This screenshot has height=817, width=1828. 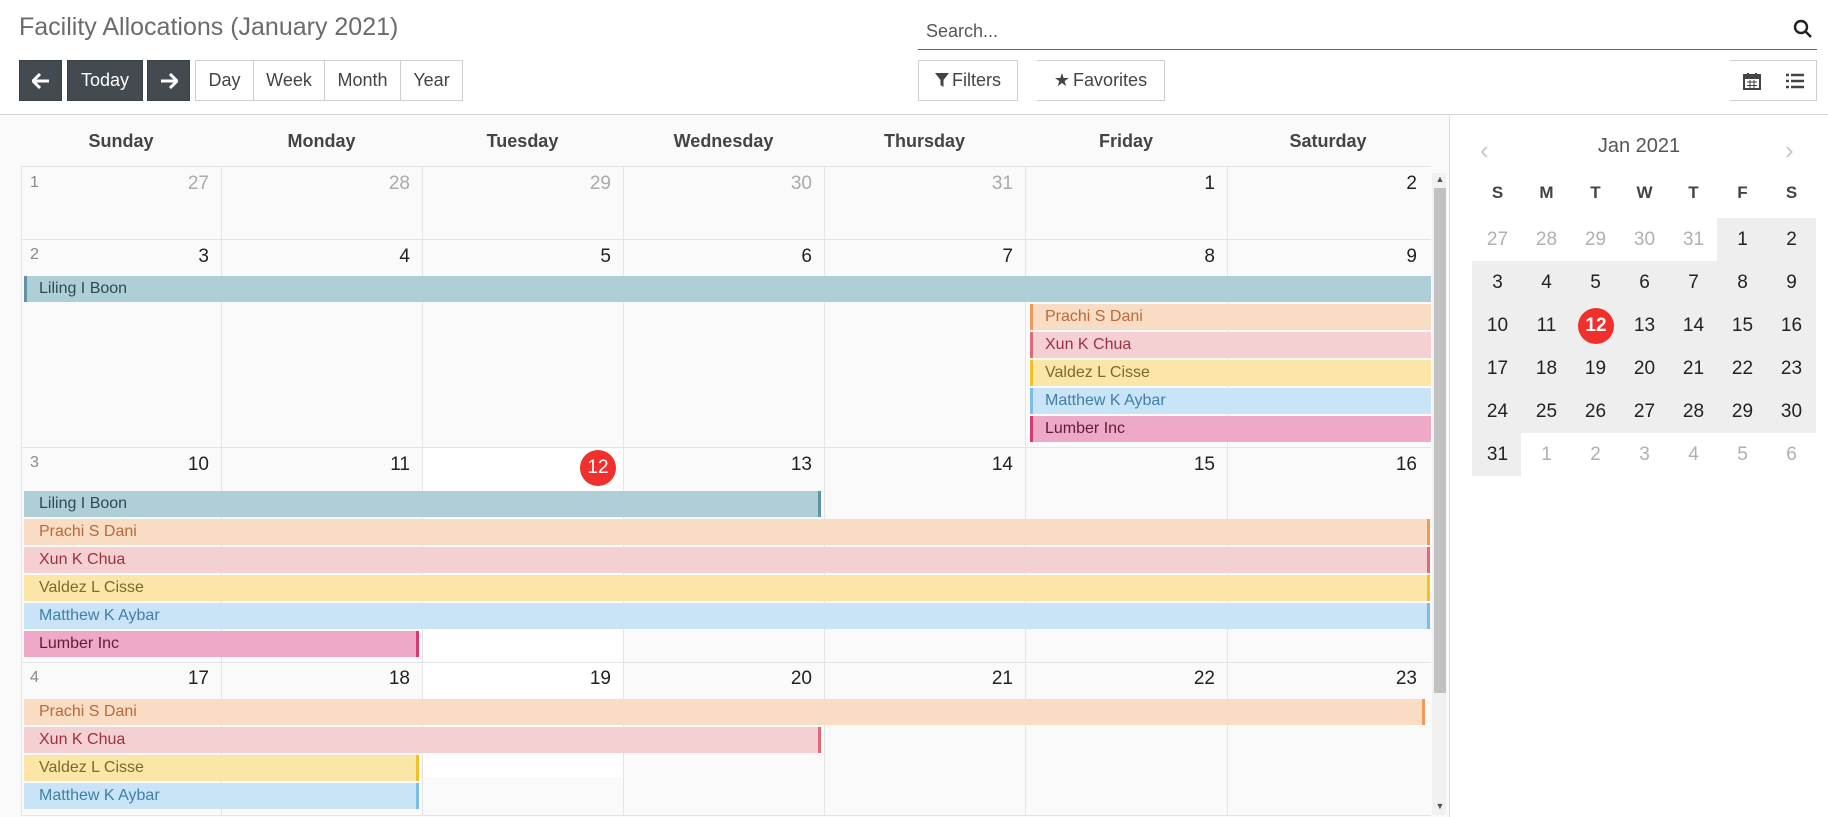 What do you see at coordinates (189, 679) in the screenshot?
I see `day-number: 17` at bounding box center [189, 679].